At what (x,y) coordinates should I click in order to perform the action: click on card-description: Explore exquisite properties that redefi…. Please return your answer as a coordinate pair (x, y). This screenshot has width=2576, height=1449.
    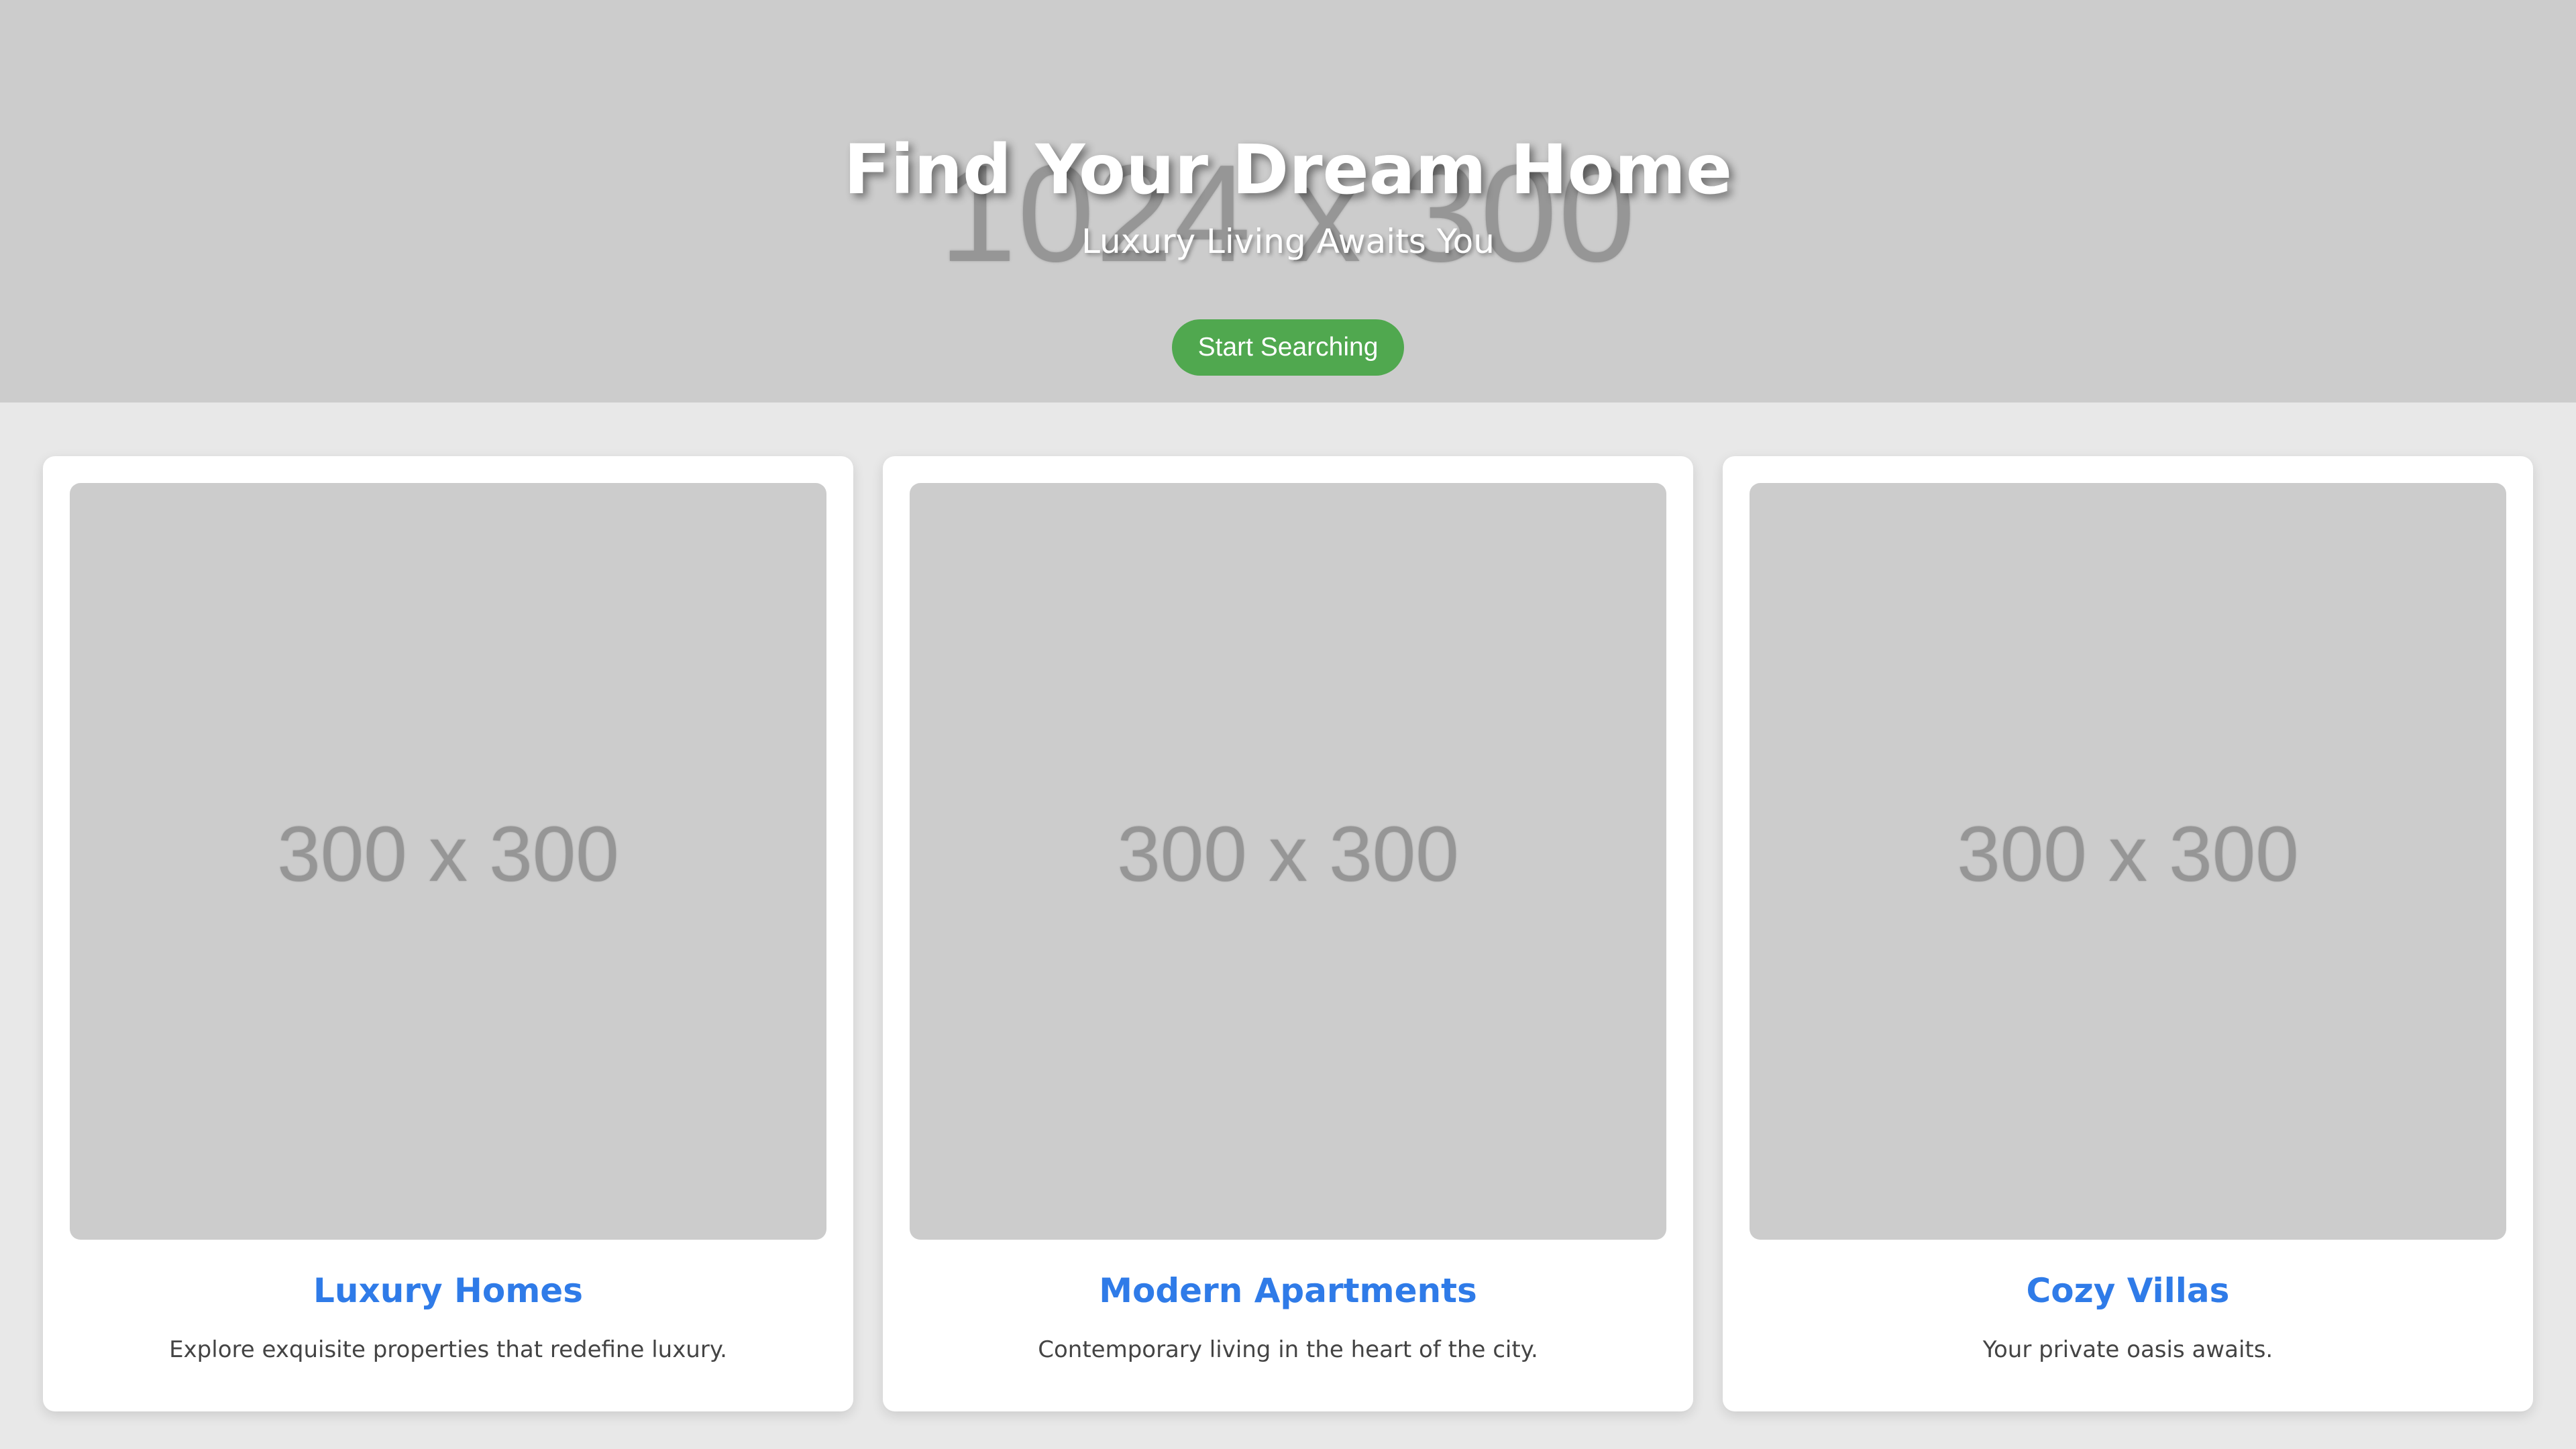
    Looking at the image, I should click on (448, 1349).